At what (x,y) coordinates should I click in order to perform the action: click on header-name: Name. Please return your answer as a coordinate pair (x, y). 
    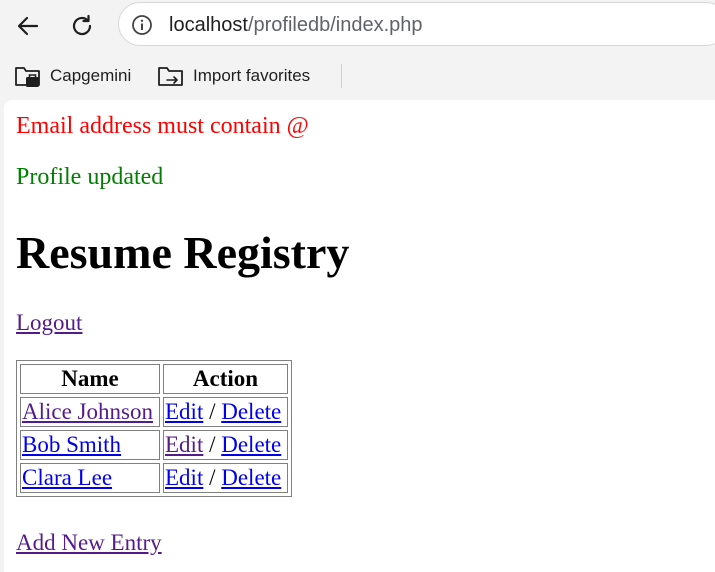
    Looking at the image, I should click on (90, 379).